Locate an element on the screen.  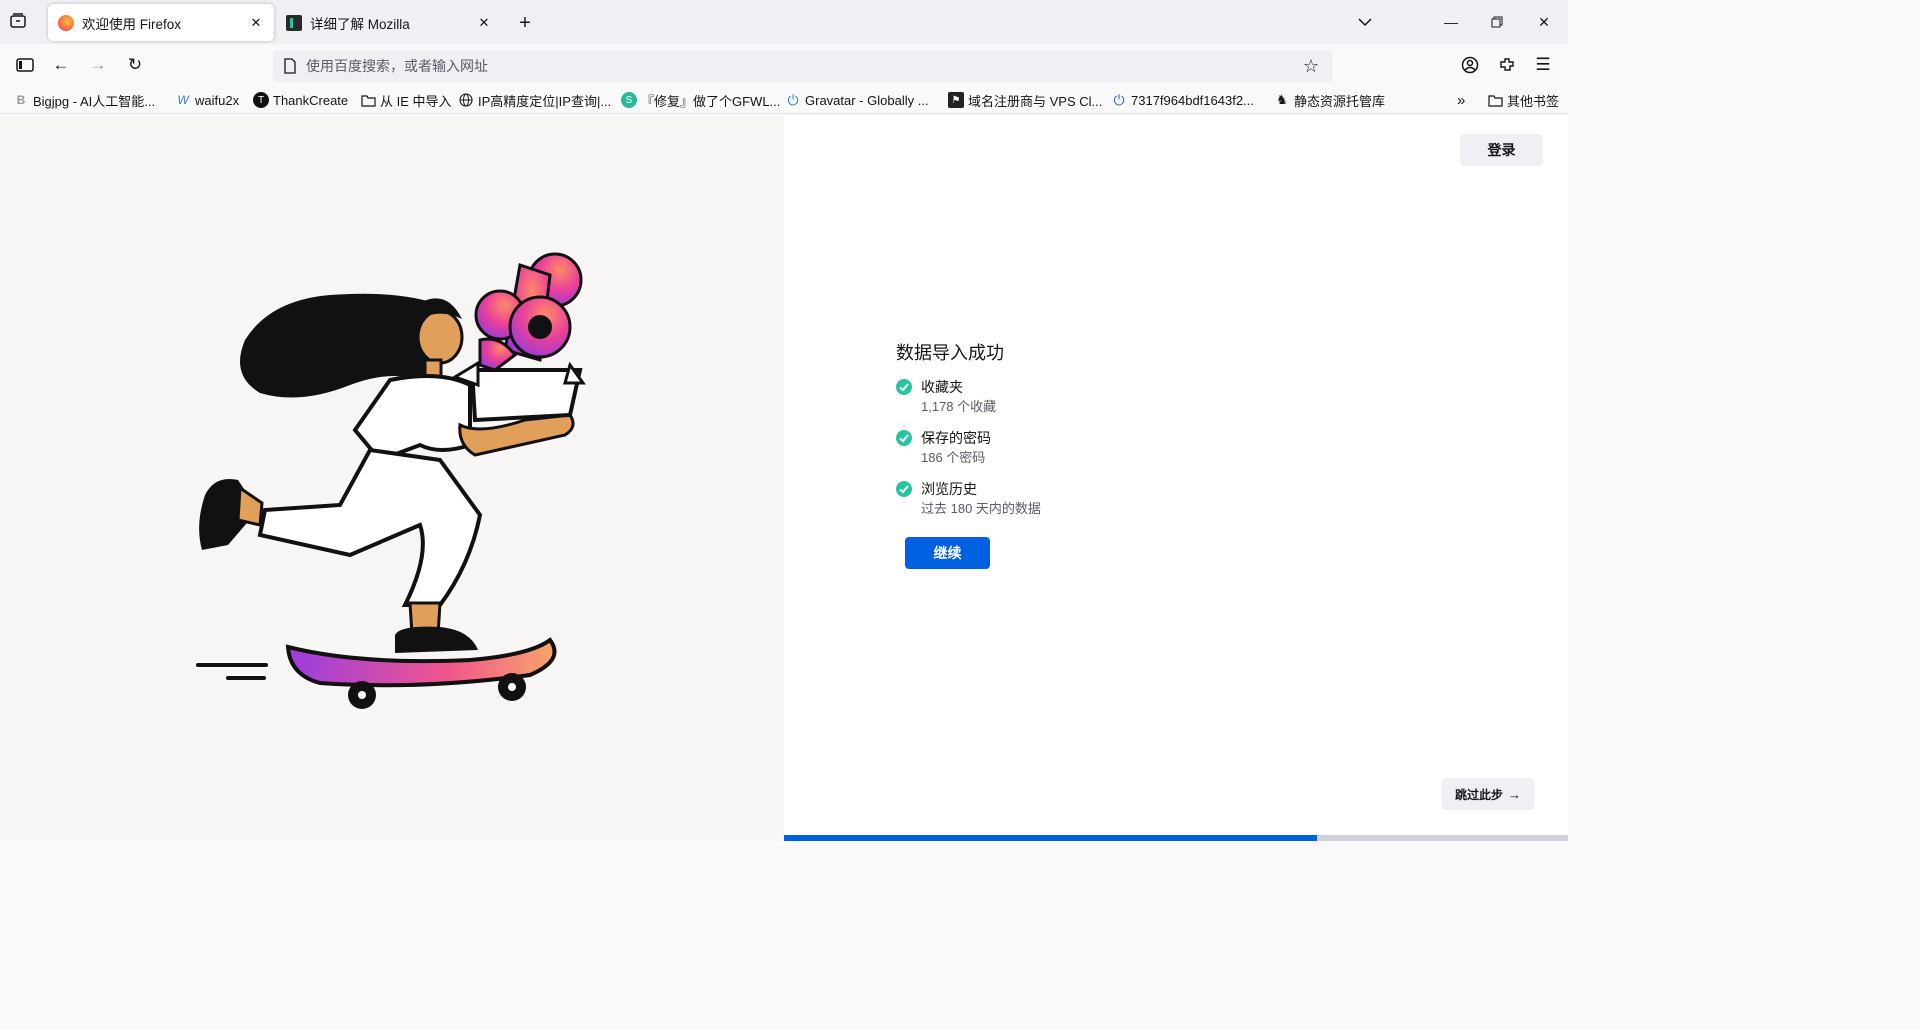
bookmarks-overflow-chevron-icon: » is located at coordinates (1461, 100).